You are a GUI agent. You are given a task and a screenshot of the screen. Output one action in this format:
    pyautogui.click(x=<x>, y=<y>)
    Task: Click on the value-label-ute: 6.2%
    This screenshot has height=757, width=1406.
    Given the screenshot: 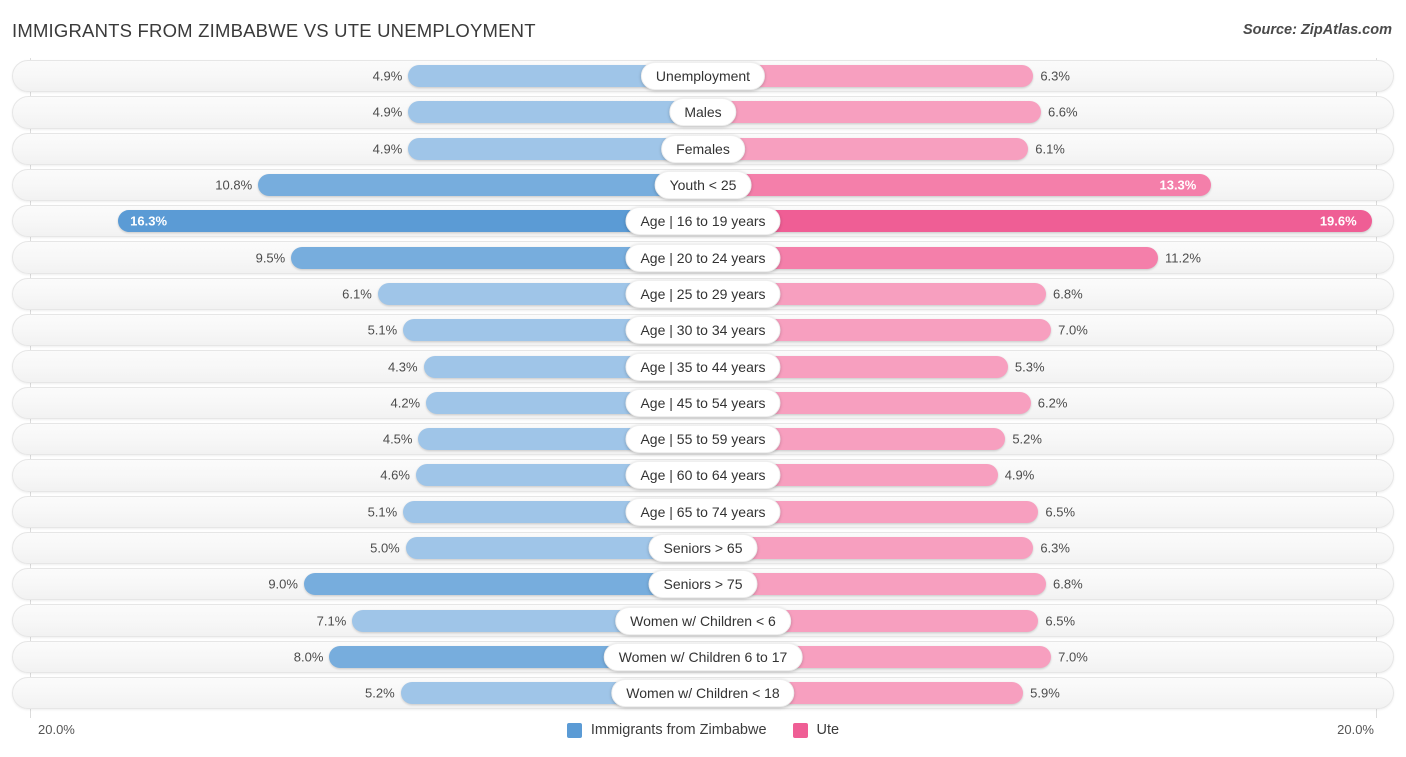 What is the action you would take?
    pyautogui.click(x=1052, y=403)
    